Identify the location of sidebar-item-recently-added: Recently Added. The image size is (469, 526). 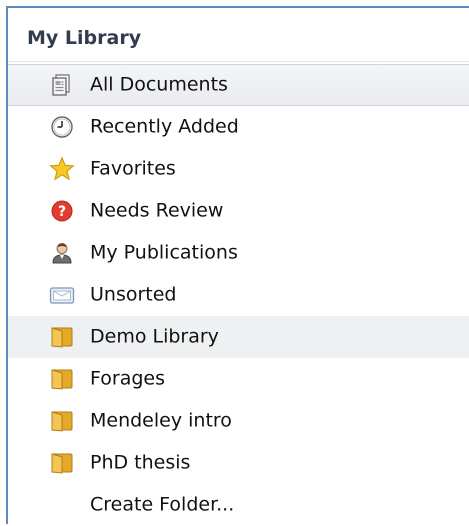
(238, 127).